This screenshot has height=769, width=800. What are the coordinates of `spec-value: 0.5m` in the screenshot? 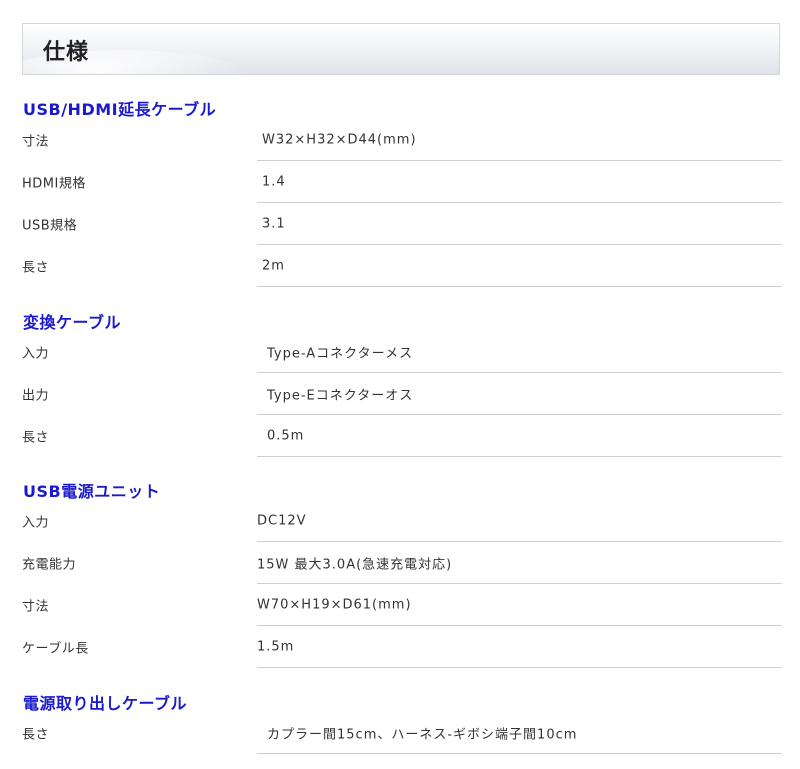 It's located at (286, 436).